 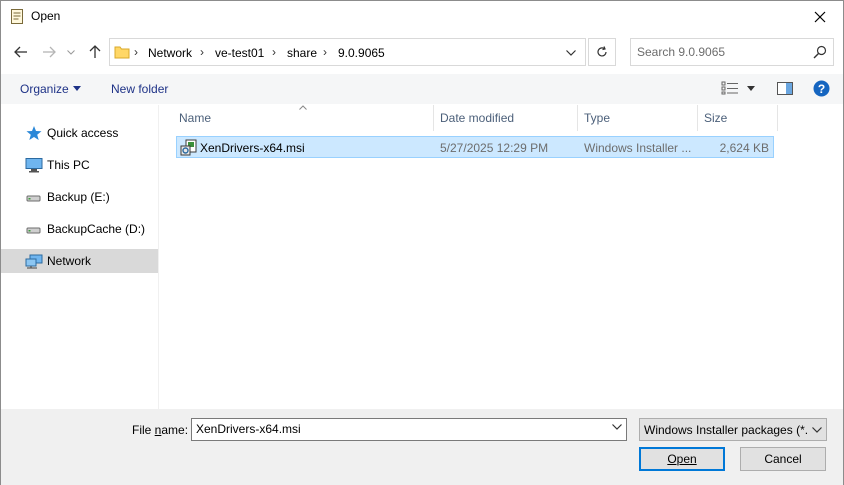 I want to click on search-box, so click(x=732, y=52).